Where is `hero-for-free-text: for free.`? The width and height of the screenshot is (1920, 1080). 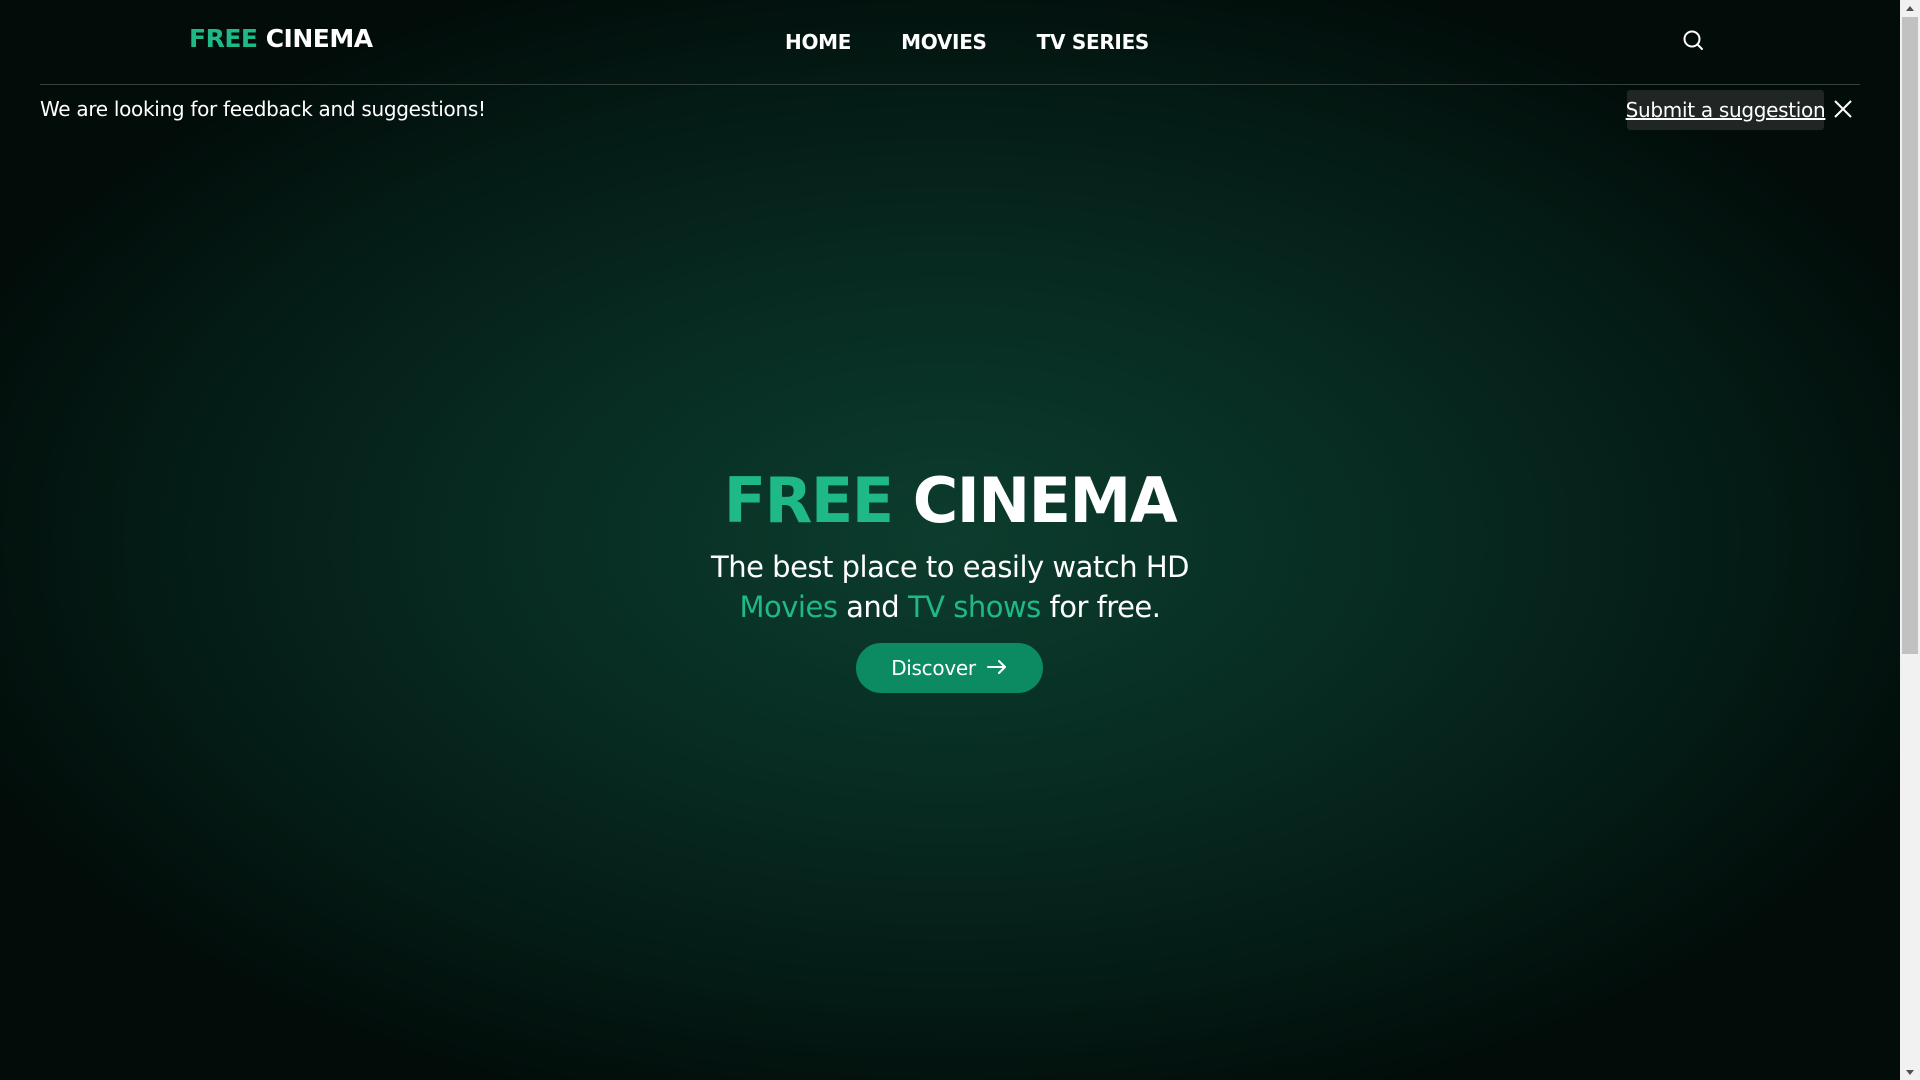 hero-for-free-text: for free. is located at coordinates (1105, 607).